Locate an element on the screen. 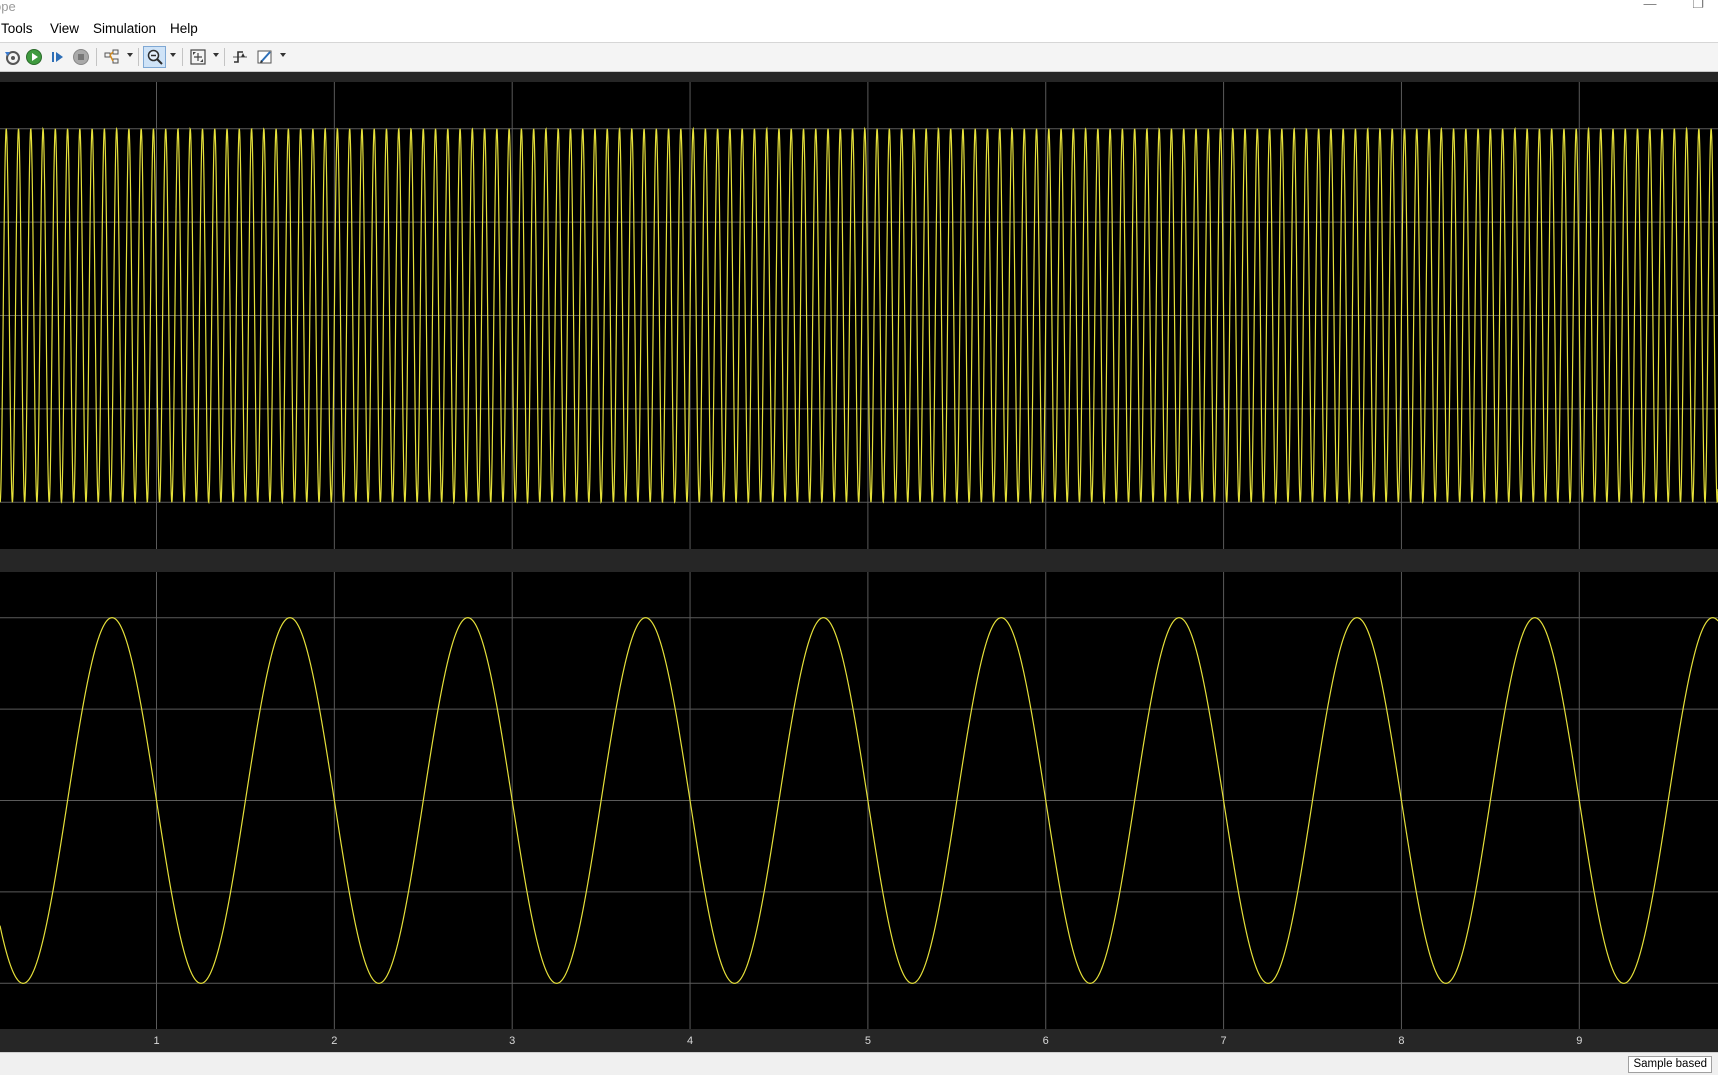 This screenshot has width=1718, height=1075. step-forward-button is located at coordinates (58, 57).